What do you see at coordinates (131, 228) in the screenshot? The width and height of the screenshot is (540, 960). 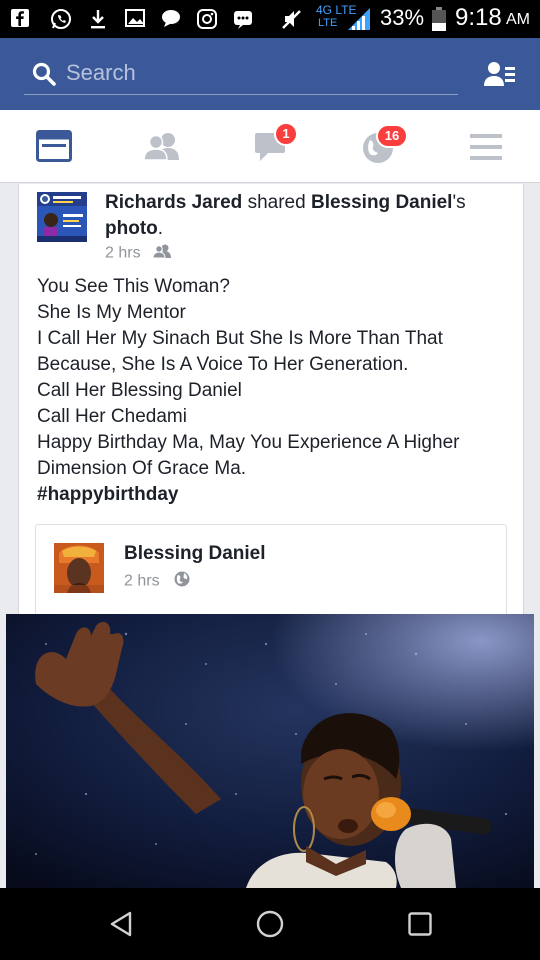 I see `shared-object-link: photo` at bounding box center [131, 228].